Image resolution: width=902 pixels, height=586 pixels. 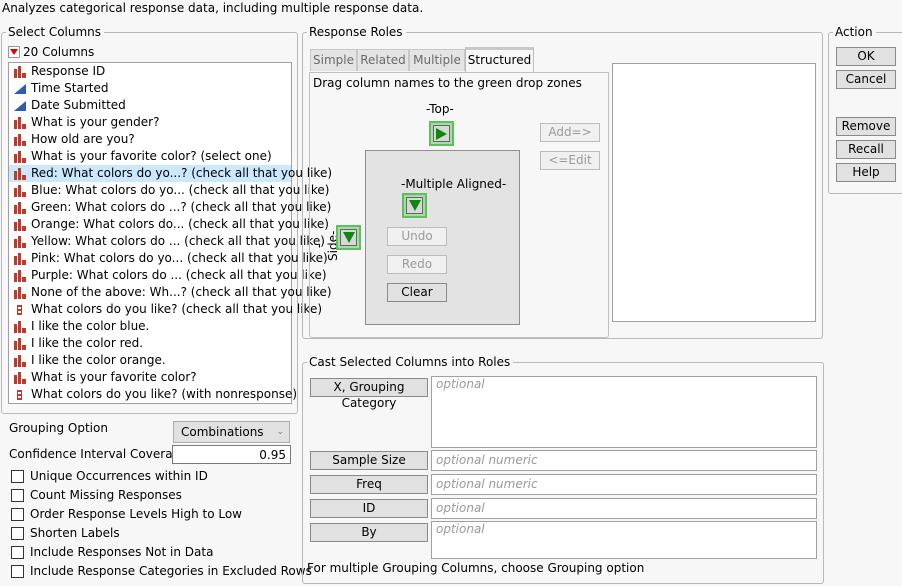 I want to click on x-grouping-category-button: X, Grouping Category, so click(x=369, y=394).